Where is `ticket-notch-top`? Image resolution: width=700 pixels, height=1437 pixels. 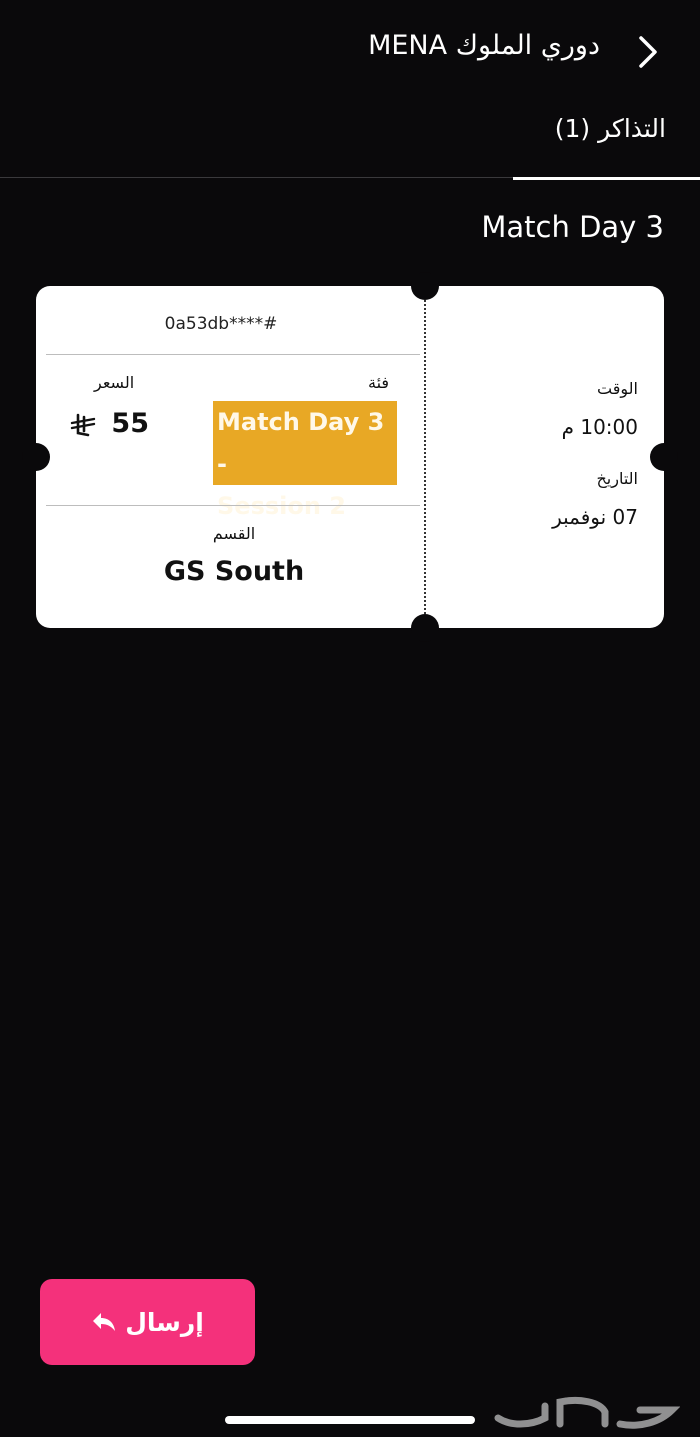 ticket-notch-top is located at coordinates (425, 286).